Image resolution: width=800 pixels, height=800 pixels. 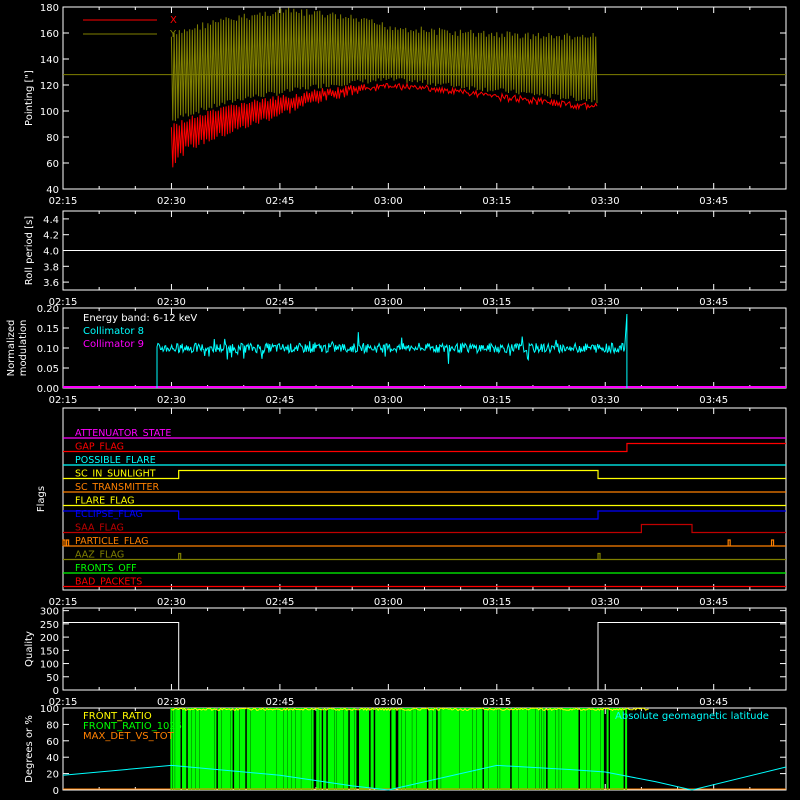 What do you see at coordinates (113, 331) in the screenshot?
I see `legend-collimator-8: Collimator 8` at bounding box center [113, 331].